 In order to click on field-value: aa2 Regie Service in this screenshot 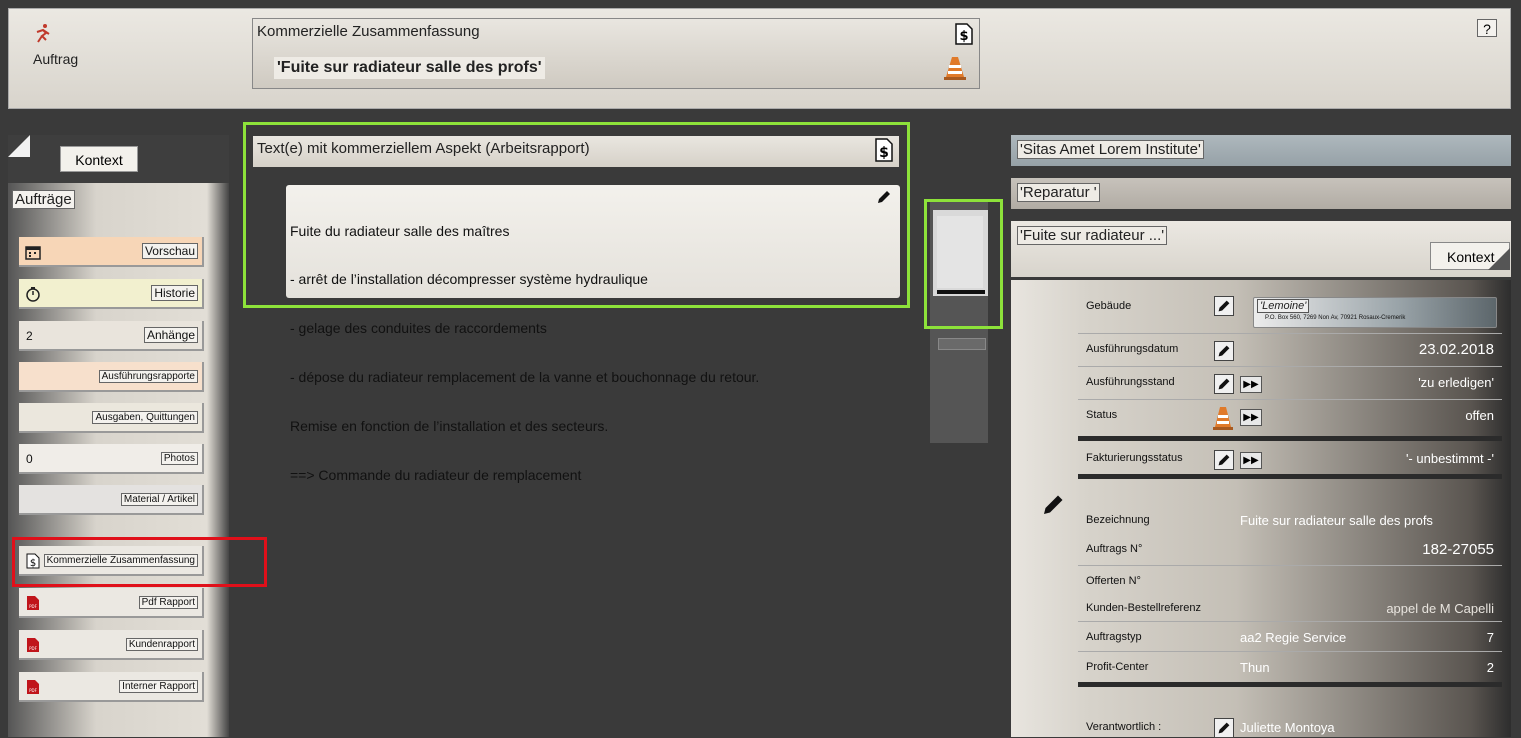, I will do `click(1293, 637)`.